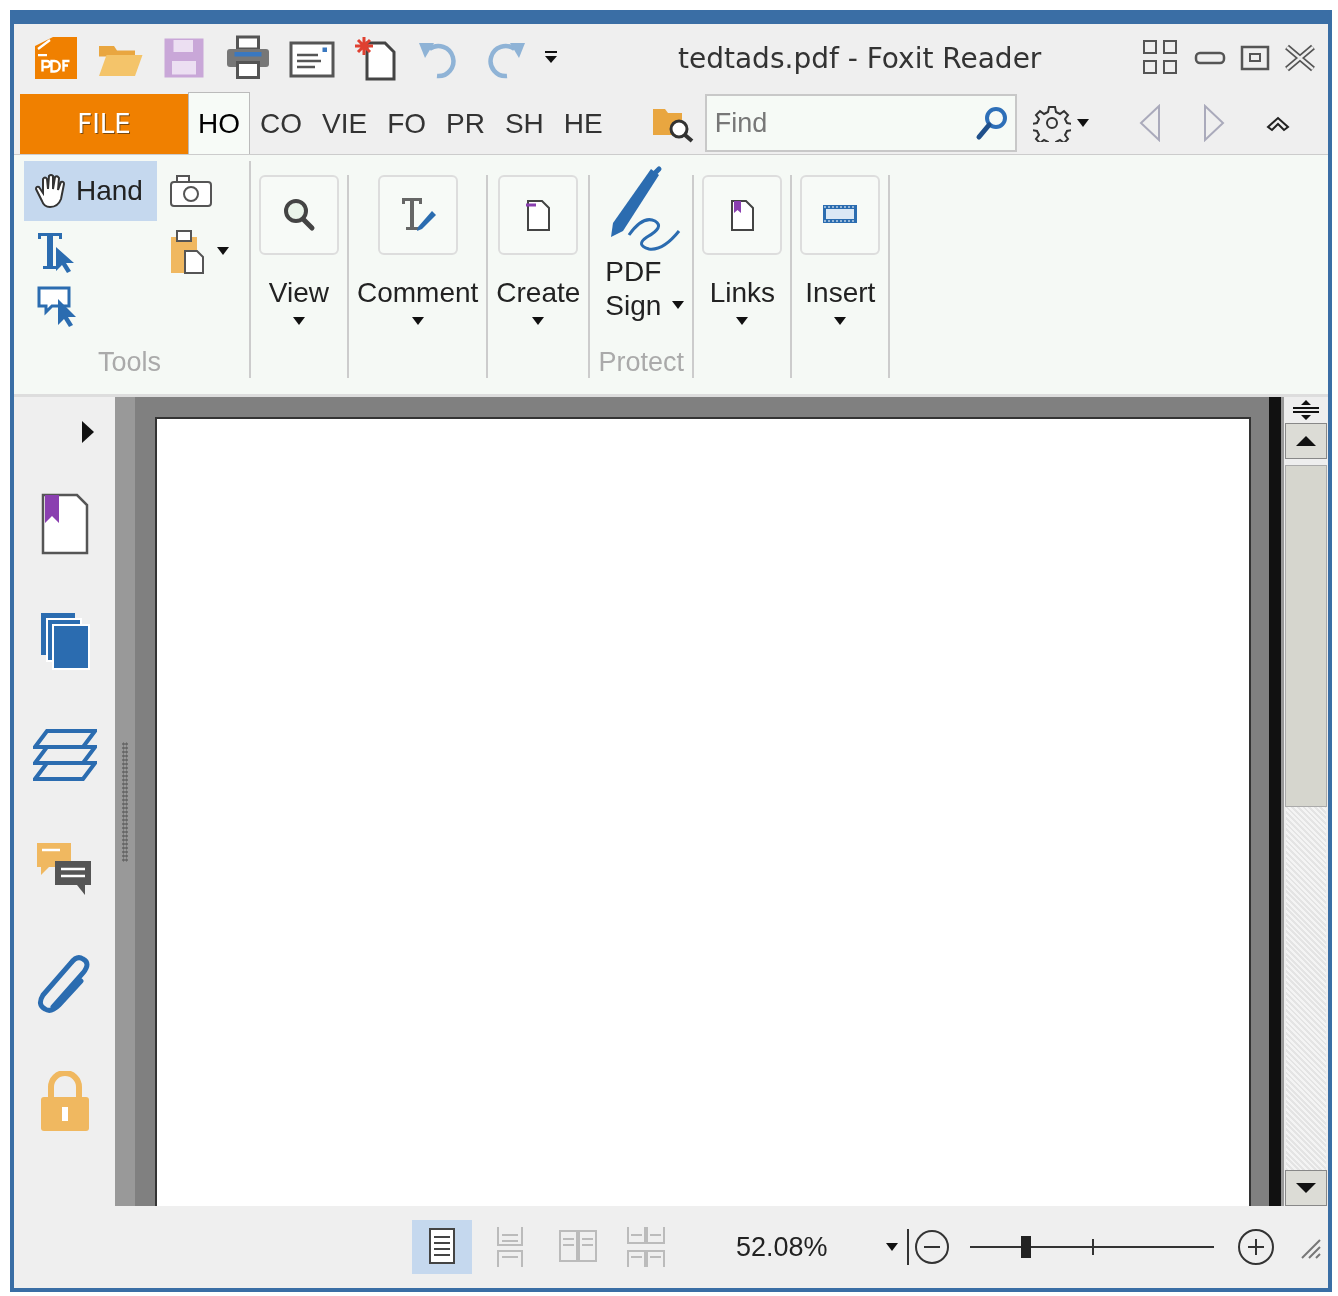  Describe the element at coordinates (417, 250) in the screenshot. I see `ribbon-button: Comment` at that location.